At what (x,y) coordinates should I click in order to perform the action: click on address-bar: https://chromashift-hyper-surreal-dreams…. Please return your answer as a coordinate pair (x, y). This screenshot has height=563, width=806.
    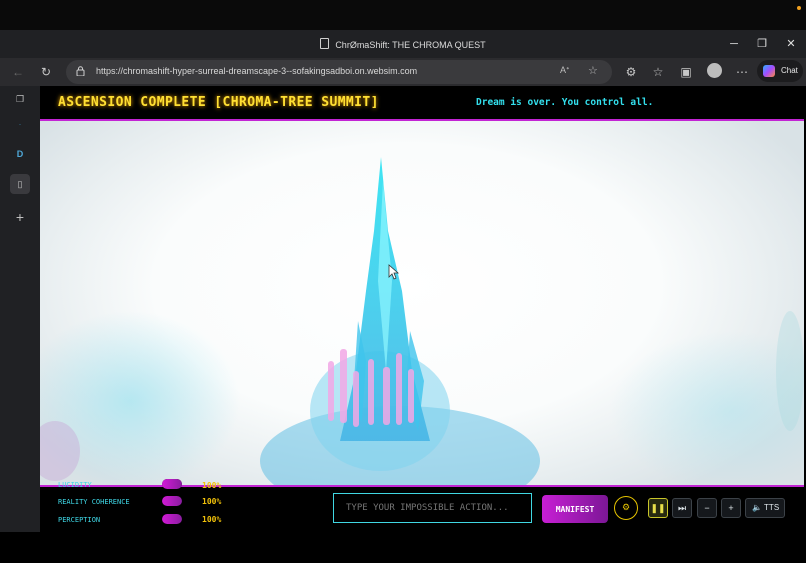
    Looking at the image, I should click on (339, 72).